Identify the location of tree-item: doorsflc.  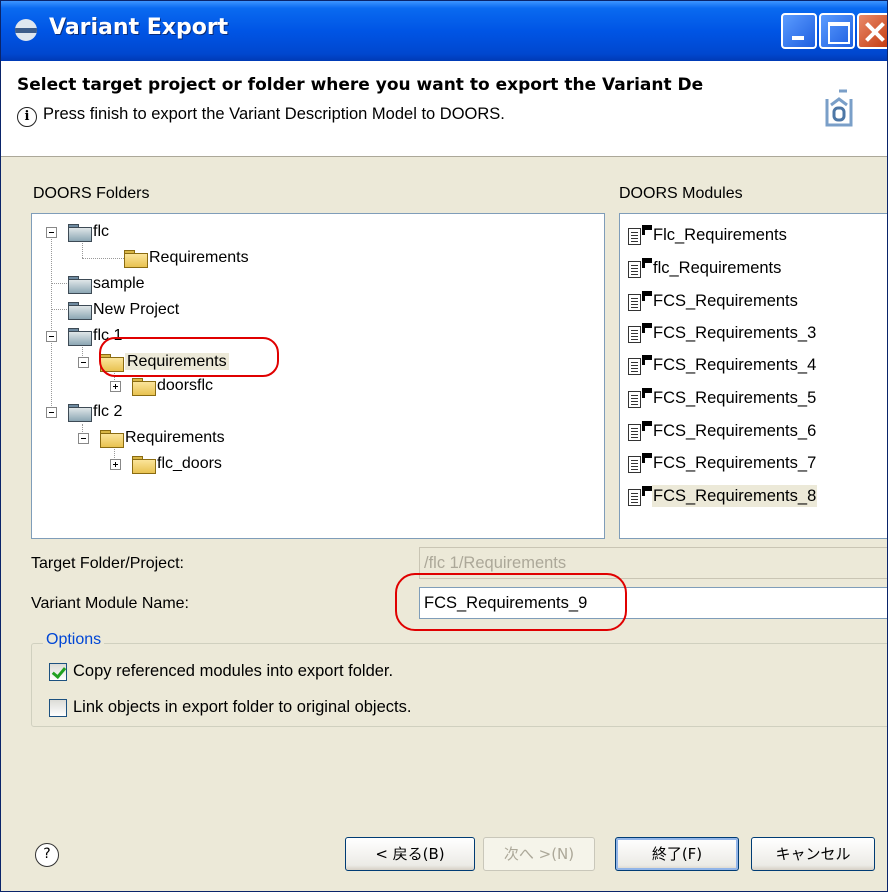
(161, 386).